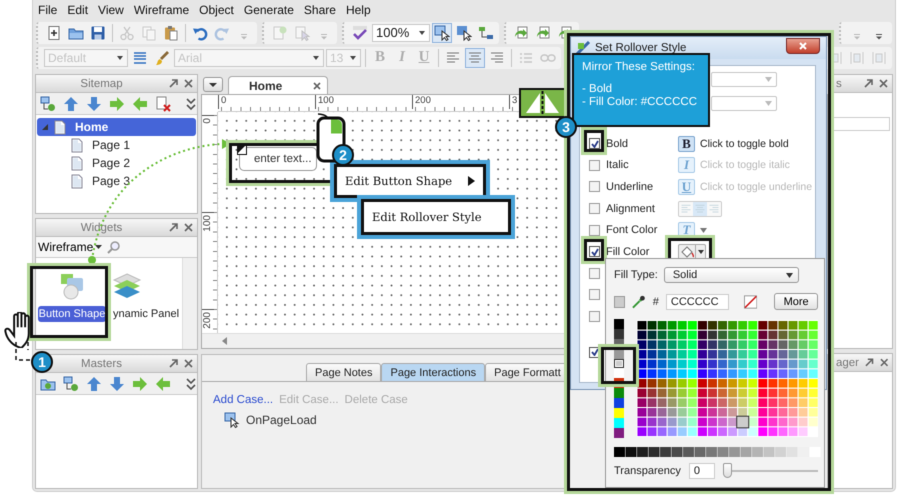  I want to click on new-page-icon, so click(54, 32).